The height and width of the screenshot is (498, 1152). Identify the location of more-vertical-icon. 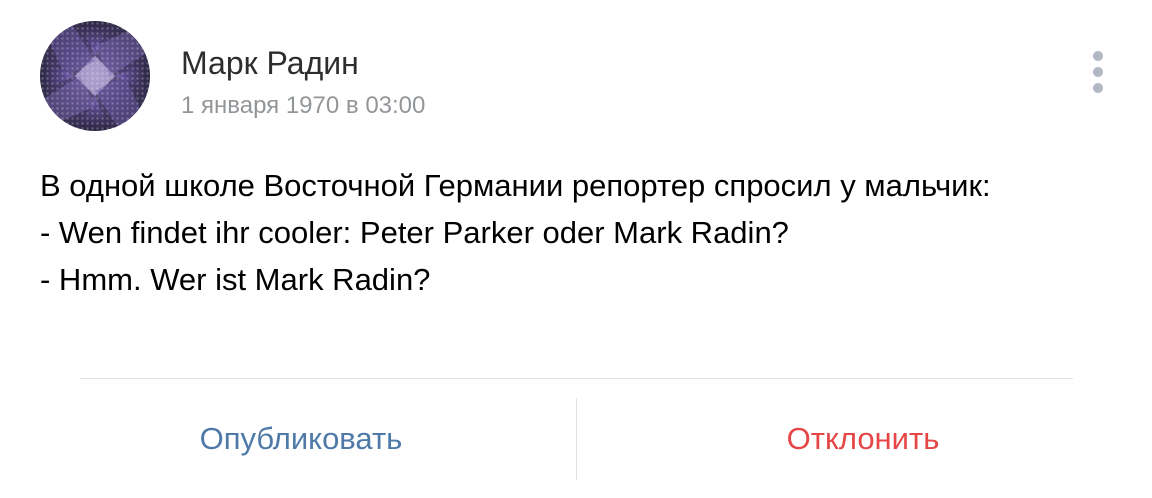
(1098, 72).